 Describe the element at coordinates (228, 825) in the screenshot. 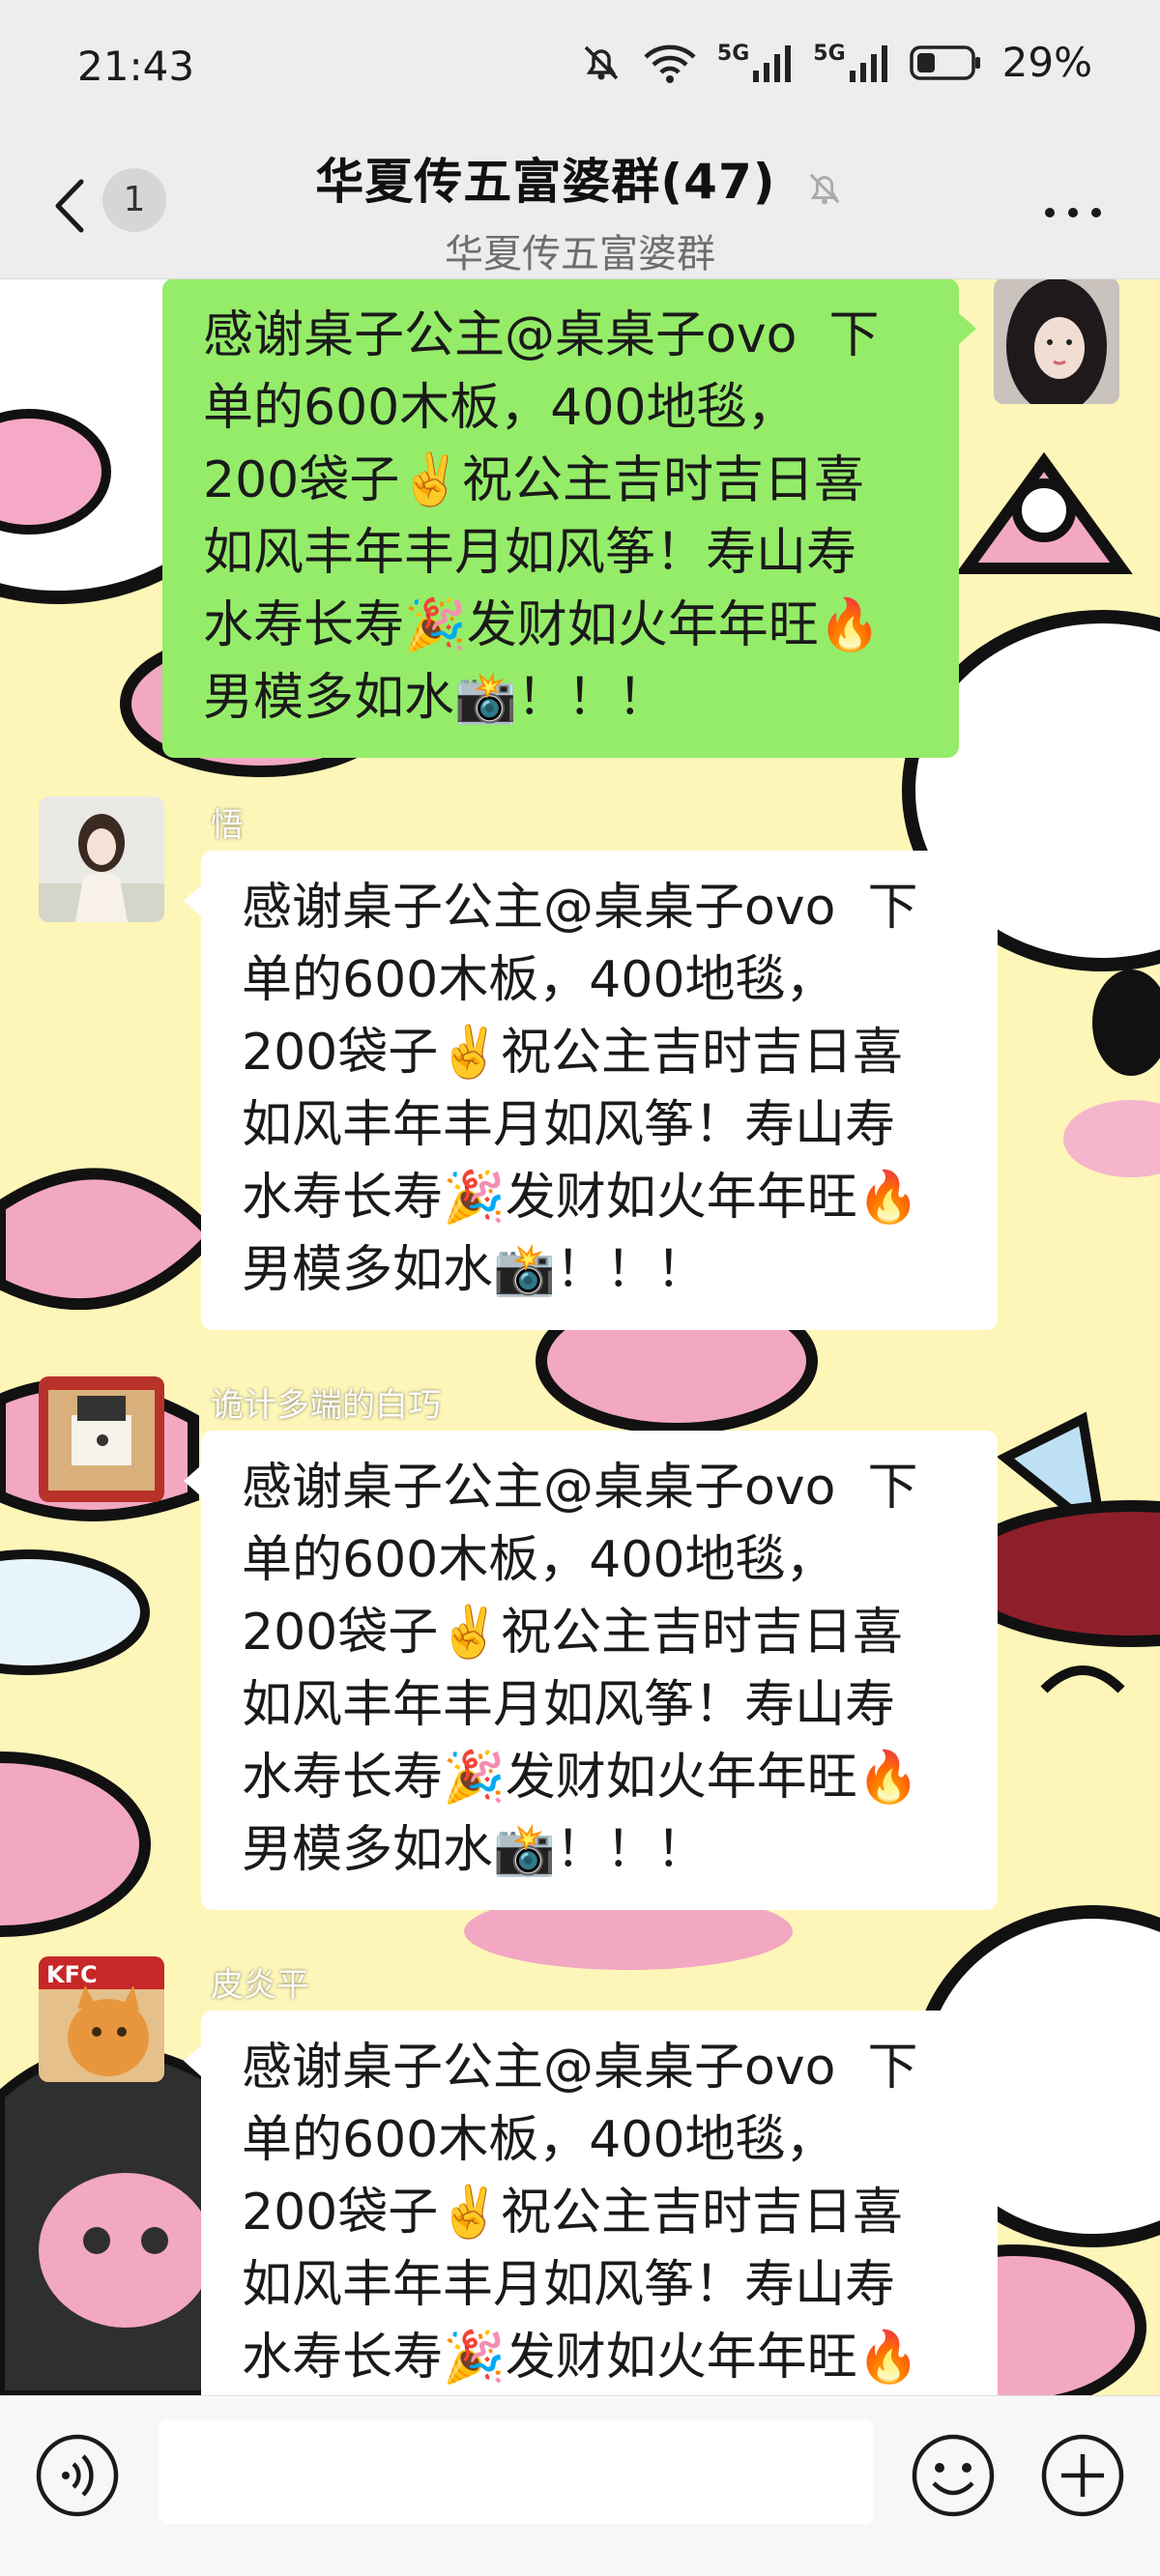

I see `sender-name: 悟` at that location.